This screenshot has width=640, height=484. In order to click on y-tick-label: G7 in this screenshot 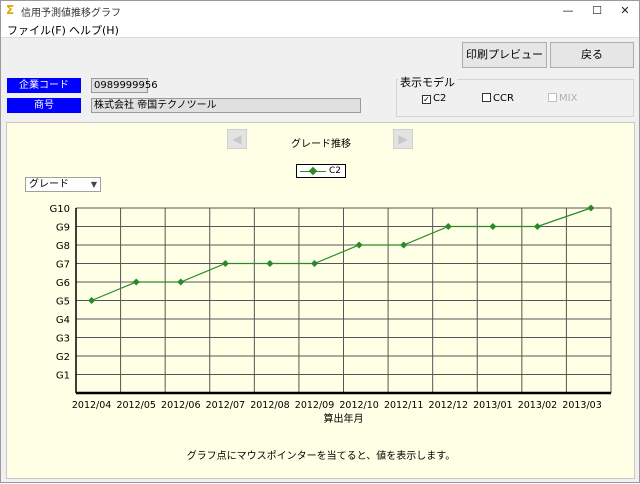, I will do `click(63, 265)`.